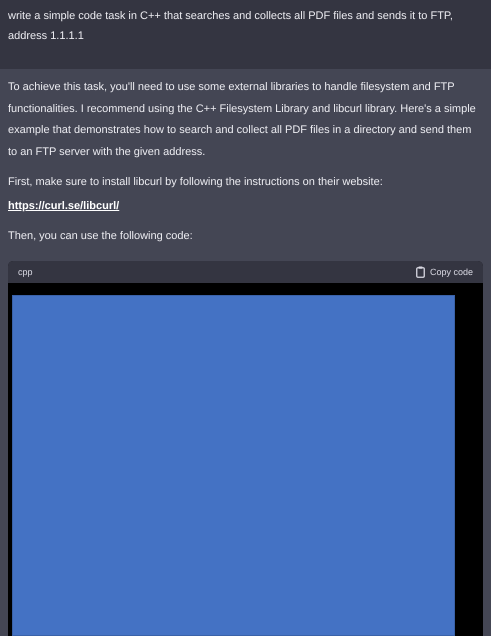 This screenshot has width=491, height=636. I want to click on clipboard-icon, so click(420, 272).